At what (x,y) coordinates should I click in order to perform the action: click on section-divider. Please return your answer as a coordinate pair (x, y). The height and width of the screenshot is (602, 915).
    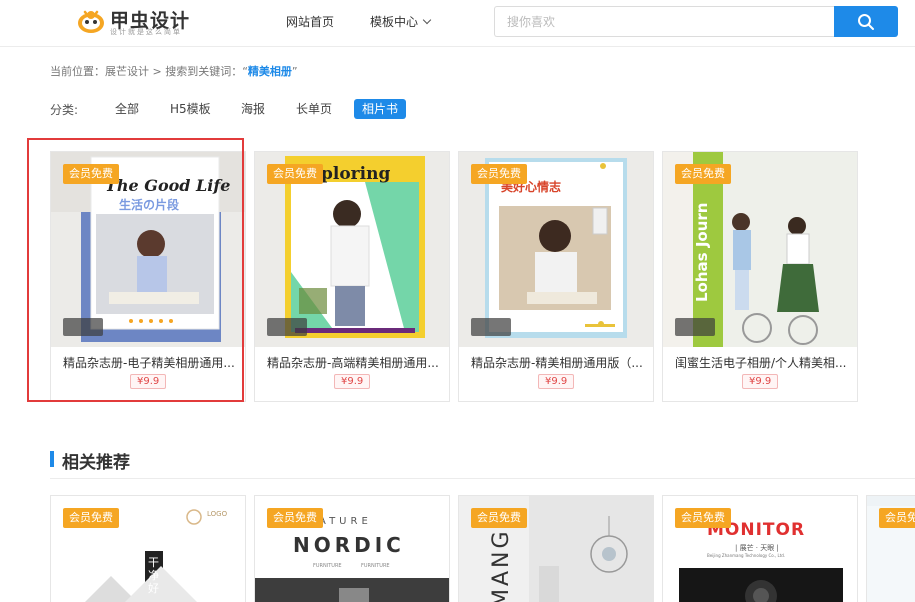
    Looking at the image, I should click on (482, 478).